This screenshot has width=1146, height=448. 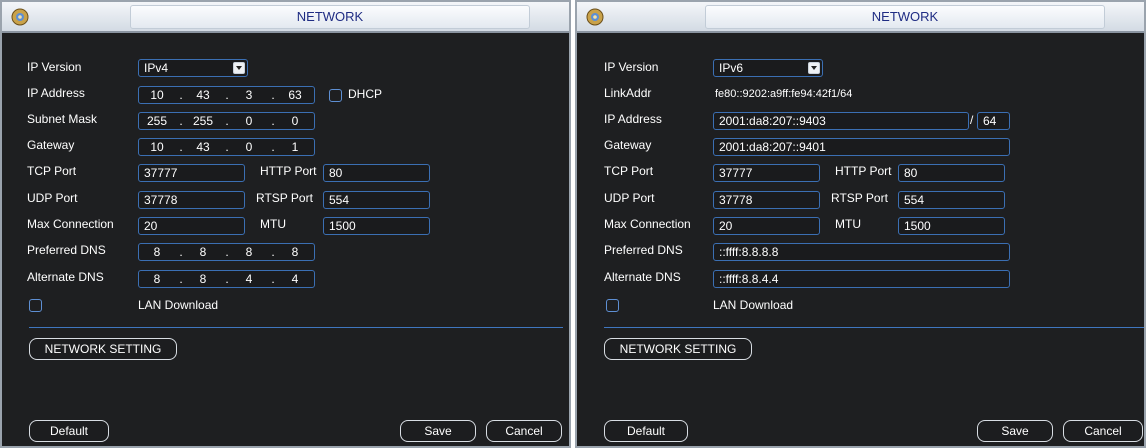 What do you see at coordinates (203, 121) in the screenshot?
I see `subnet-octet-2: 255` at bounding box center [203, 121].